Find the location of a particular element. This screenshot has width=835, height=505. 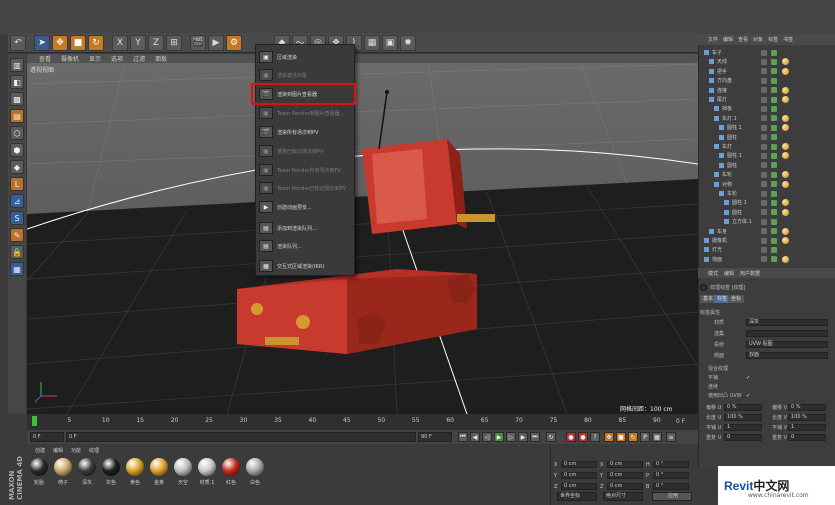

attribute-checkbox-row: 使用凹凸 UVW ✓ is located at coordinates (766, 395).